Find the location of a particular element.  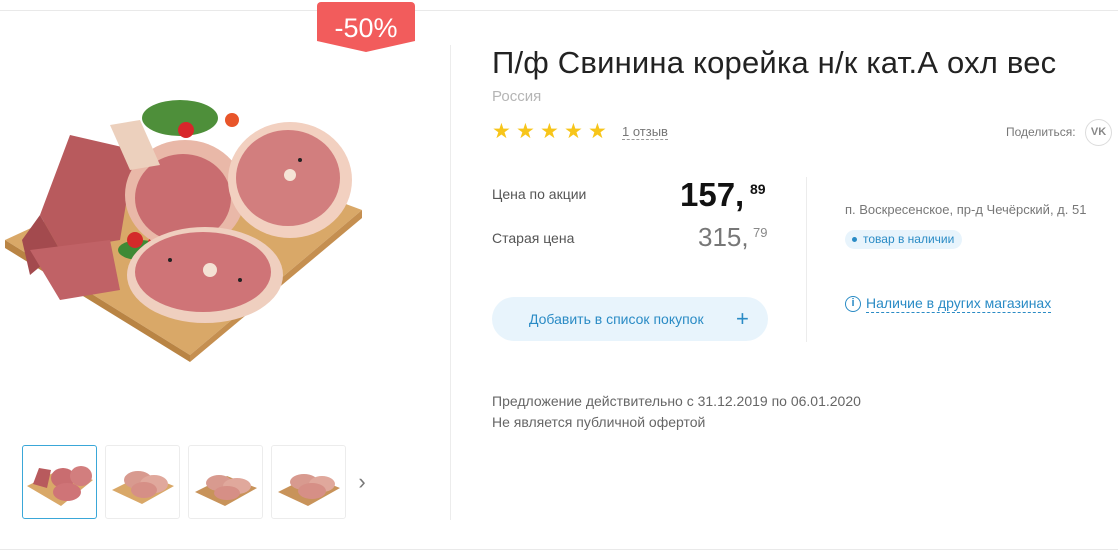

rating-stars: ★ ★ ★ ★ ★ is located at coordinates (550, 131).